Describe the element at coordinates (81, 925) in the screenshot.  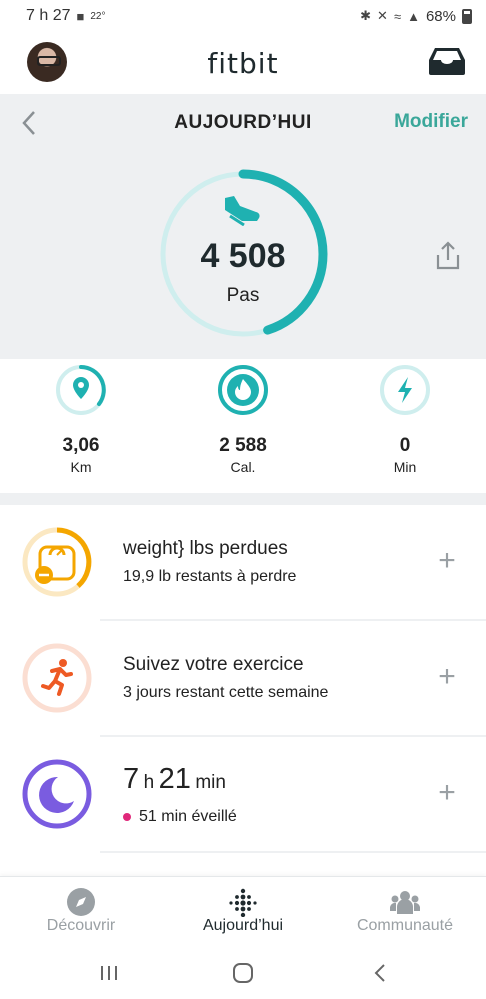
I see `tab-discover-label: Découvrir` at that location.